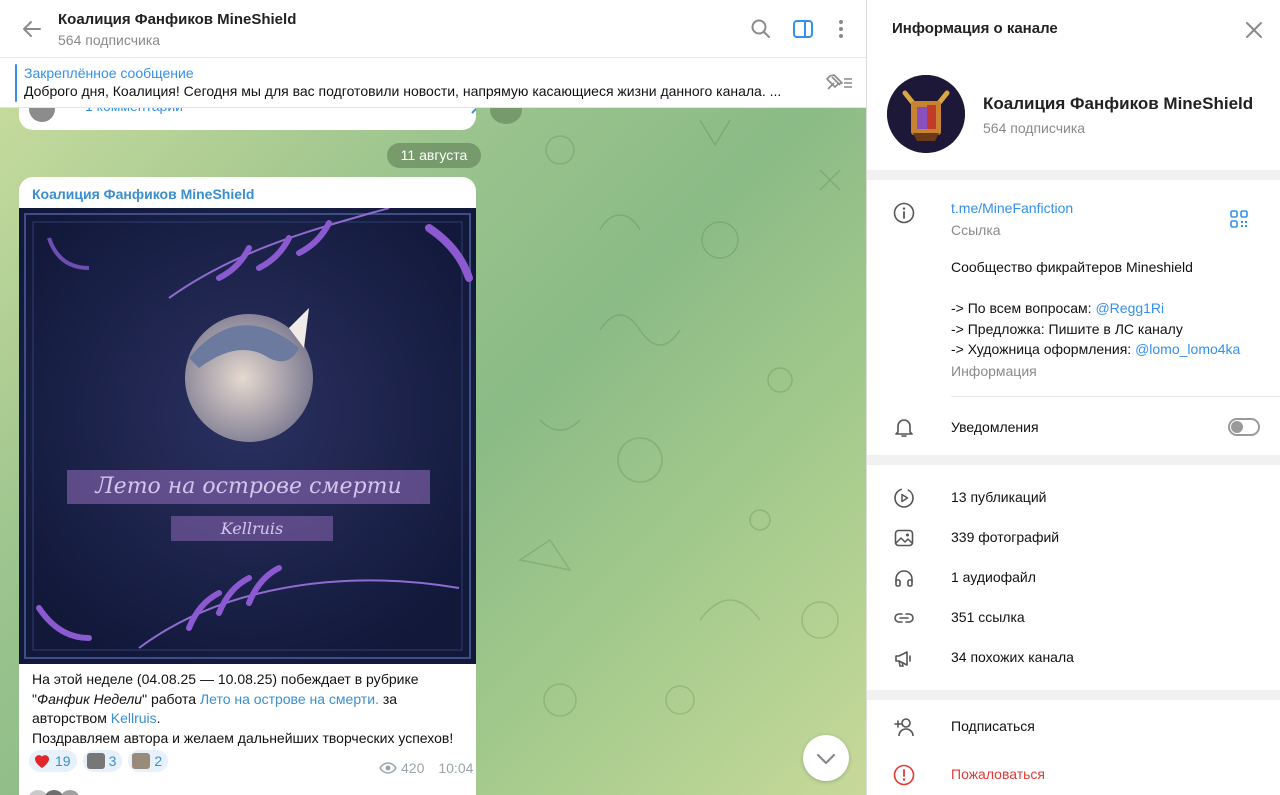 Image resolution: width=1280 pixels, height=795 pixels. I want to click on search-icon, so click(761, 29).